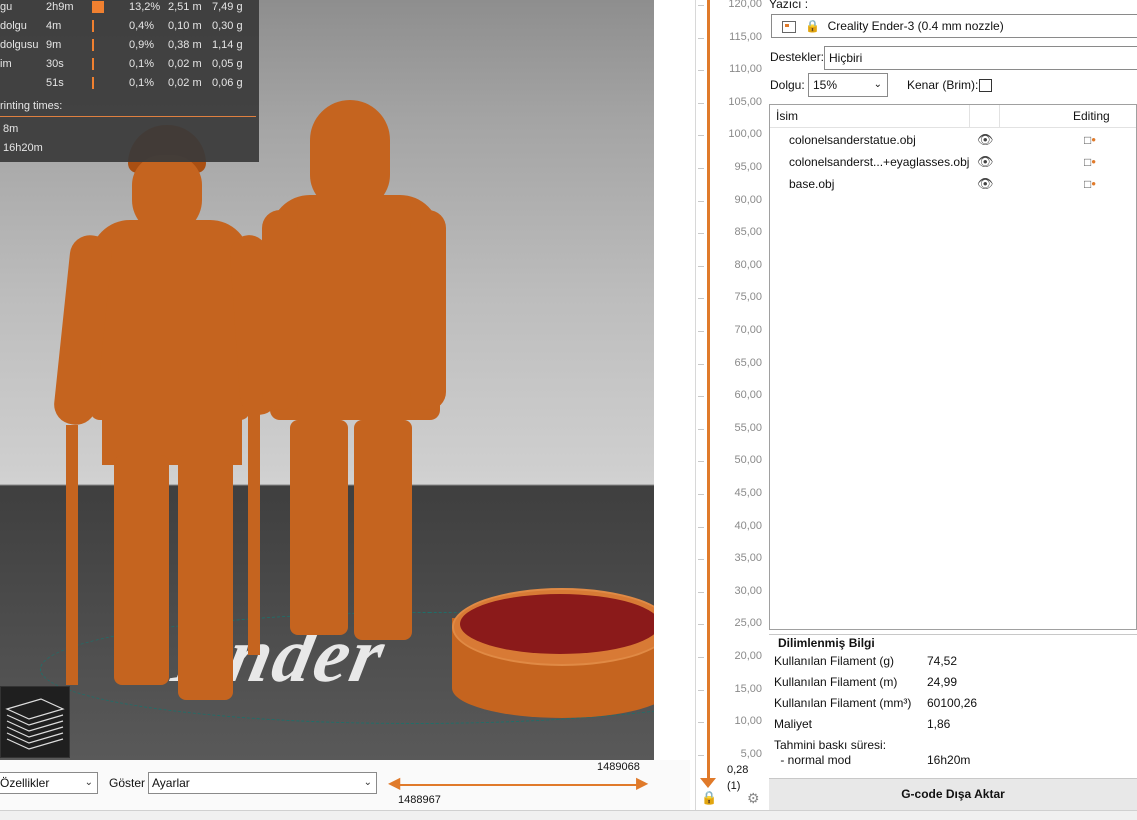 The width and height of the screenshot is (1137, 820). I want to click on move-range-slider, so click(518, 785).